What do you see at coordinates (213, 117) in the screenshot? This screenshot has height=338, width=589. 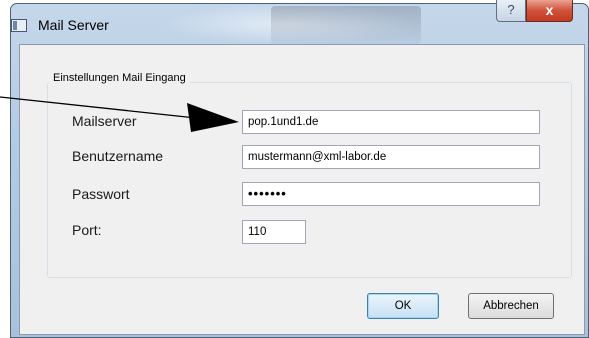 I see `arrow-head` at bounding box center [213, 117].